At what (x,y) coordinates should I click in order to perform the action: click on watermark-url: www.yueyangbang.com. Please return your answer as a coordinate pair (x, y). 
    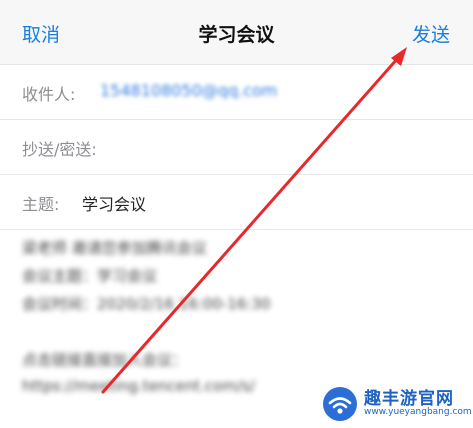
    Looking at the image, I should click on (418, 412).